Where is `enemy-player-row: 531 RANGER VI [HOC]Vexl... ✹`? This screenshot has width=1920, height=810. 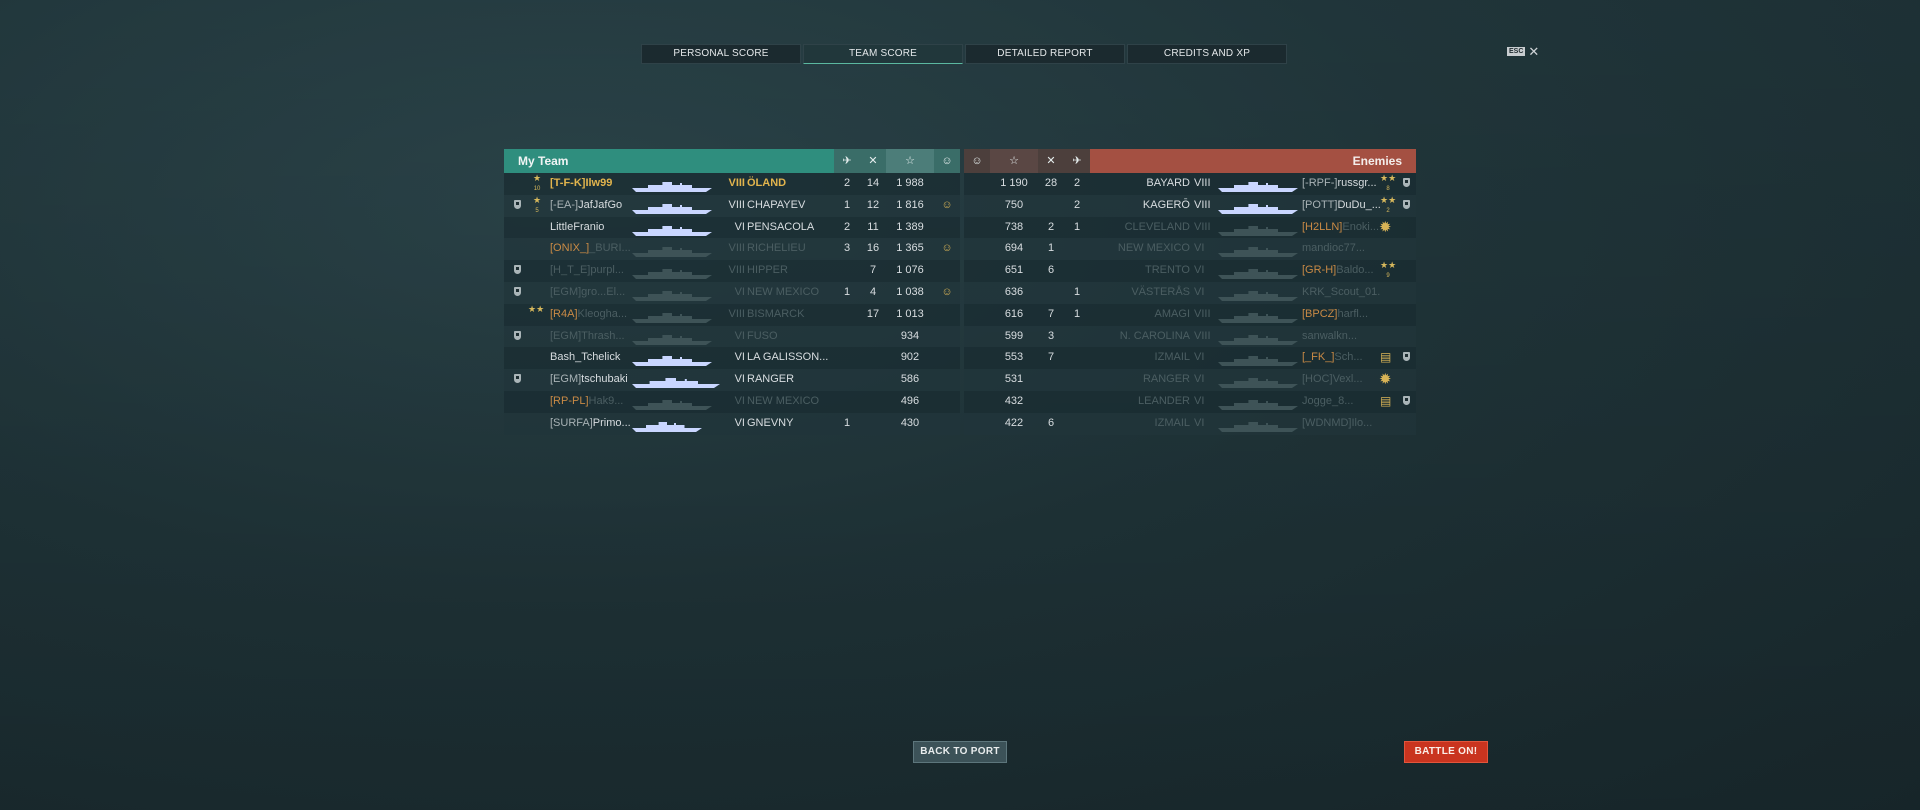
enemy-player-row: 531 RANGER VI [HOC]Vexl... ✹ is located at coordinates (1190, 380).